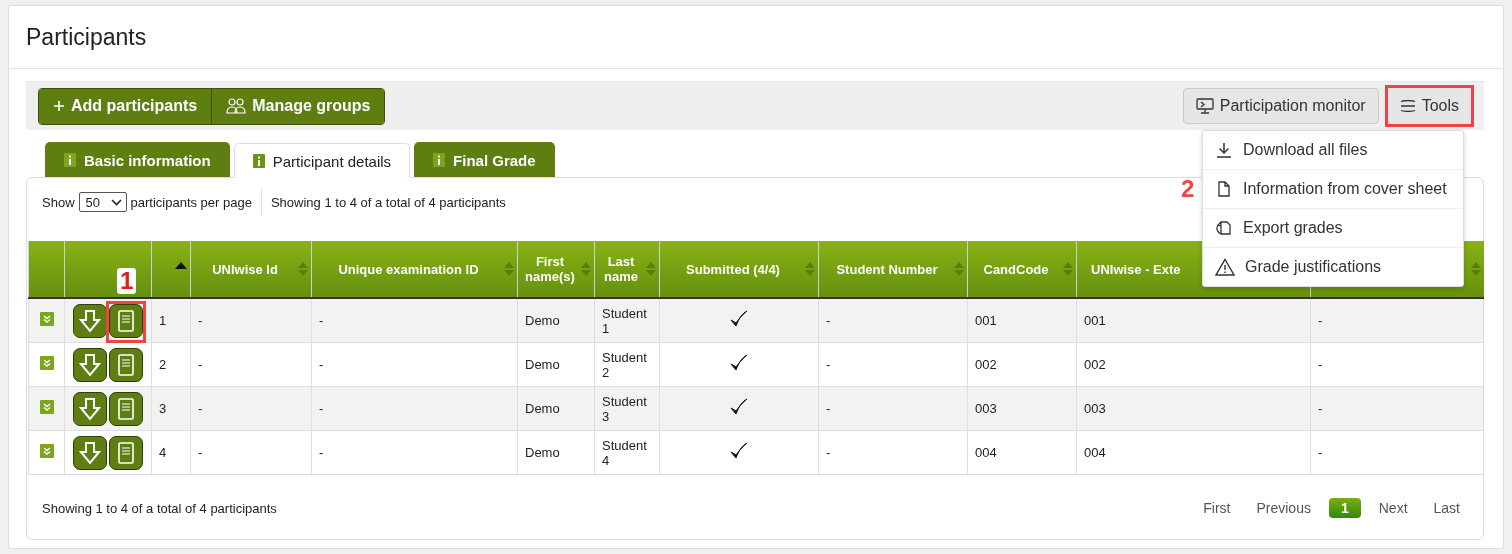 The height and width of the screenshot is (554, 1512). Describe the element at coordinates (484, 159) in the screenshot. I see `tab: Final Grade` at that location.